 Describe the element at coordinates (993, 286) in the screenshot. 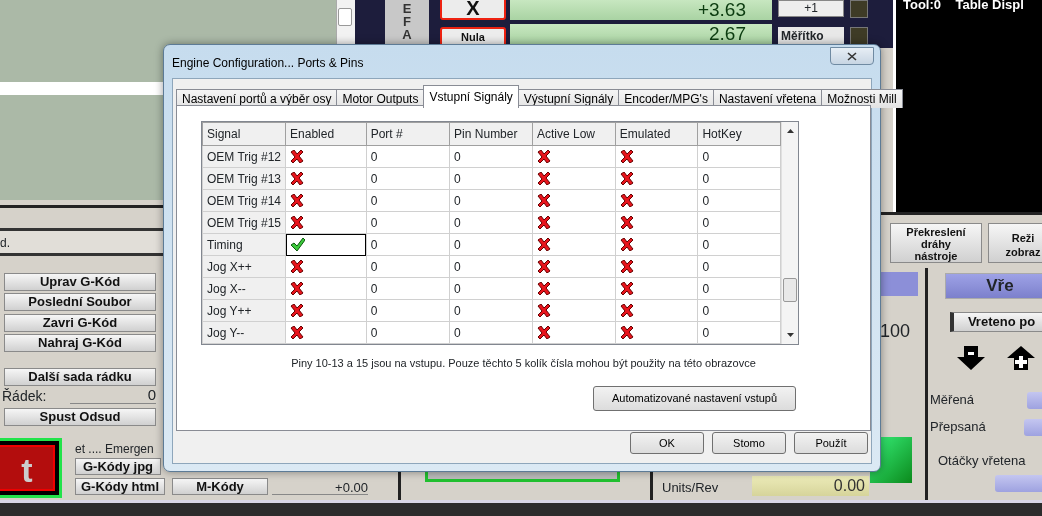

I see `spindle-title: Vře` at that location.